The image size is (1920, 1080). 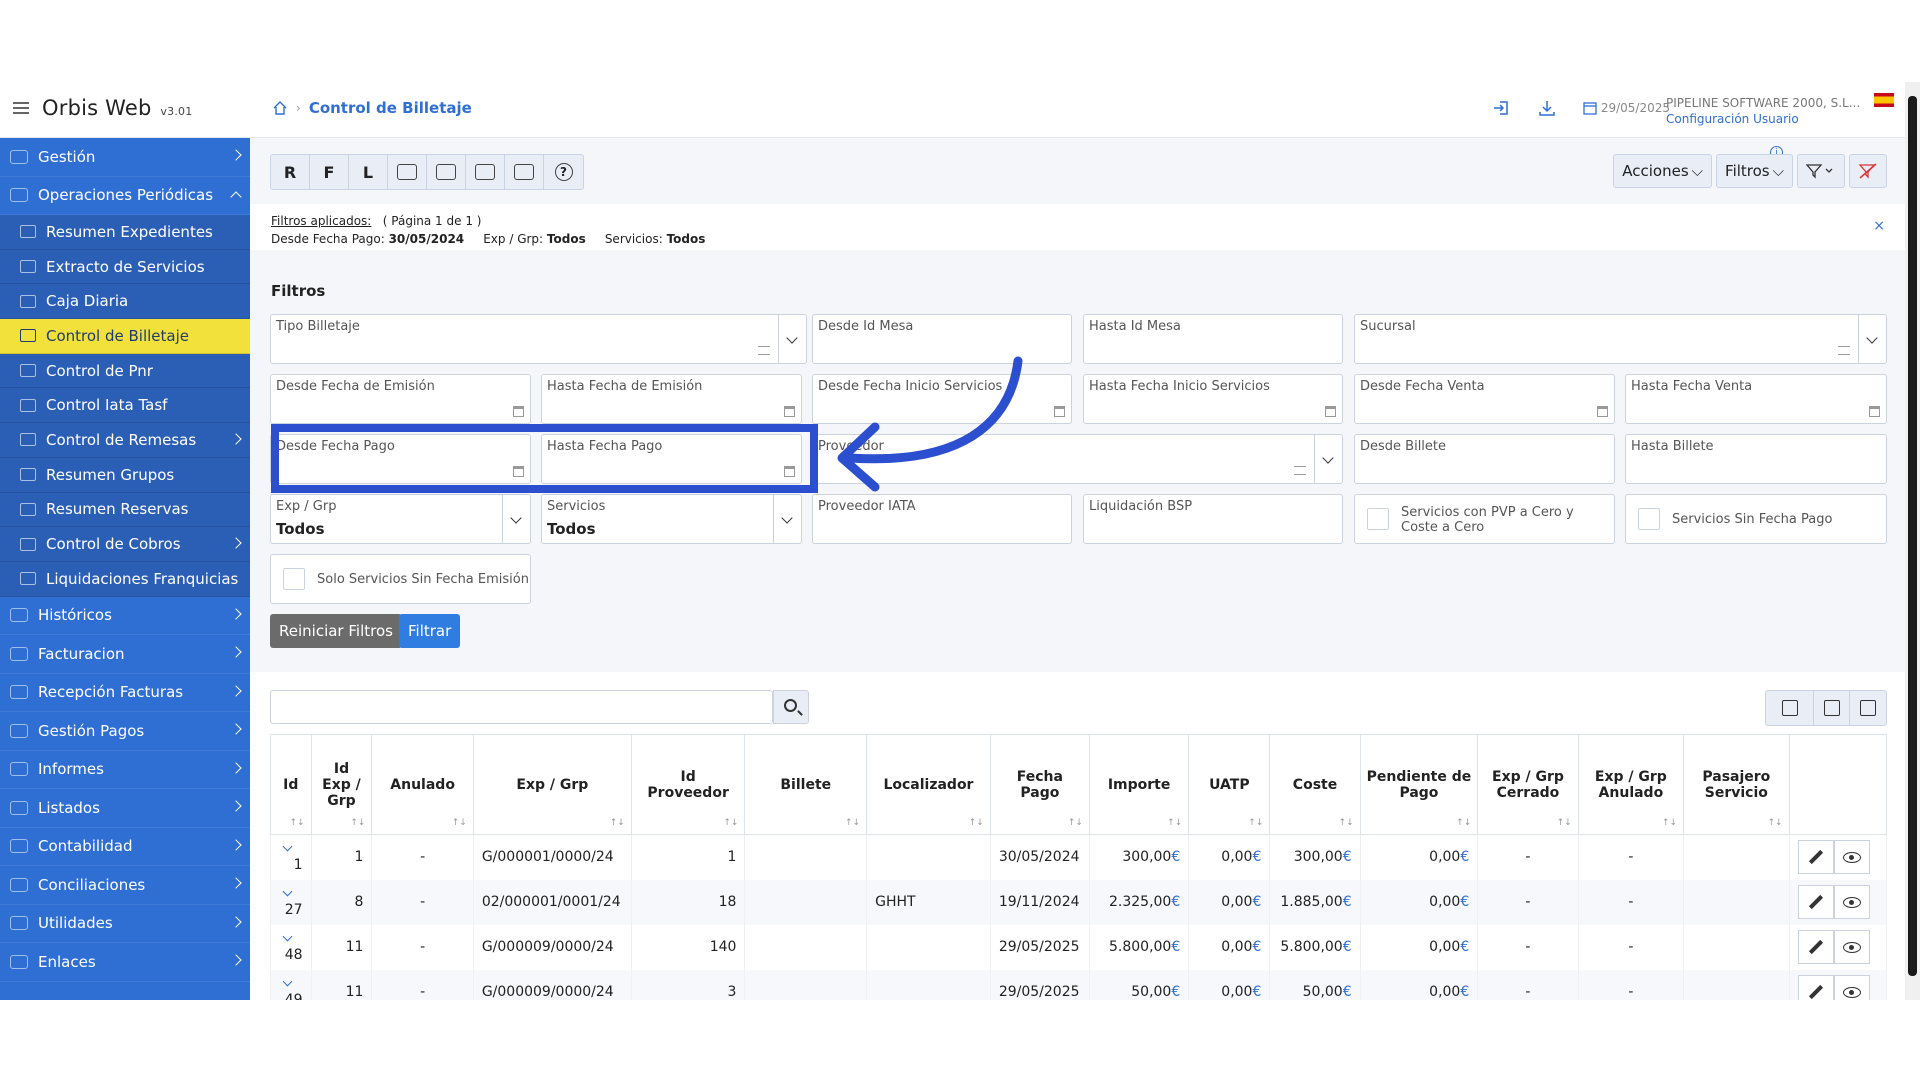 I want to click on filter-options-button, so click(x=1821, y=171).